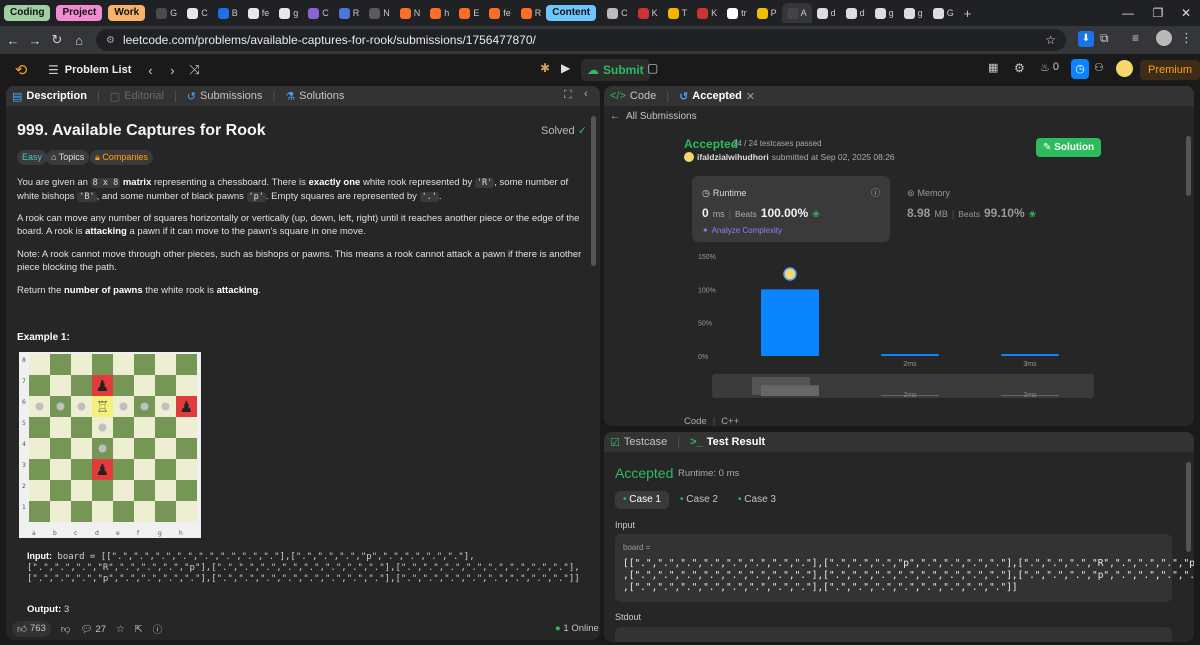 The height and width of the screenshot is (645, 1200). I want to click on browser-menu-icon: ⋮, so click(1186, 38).